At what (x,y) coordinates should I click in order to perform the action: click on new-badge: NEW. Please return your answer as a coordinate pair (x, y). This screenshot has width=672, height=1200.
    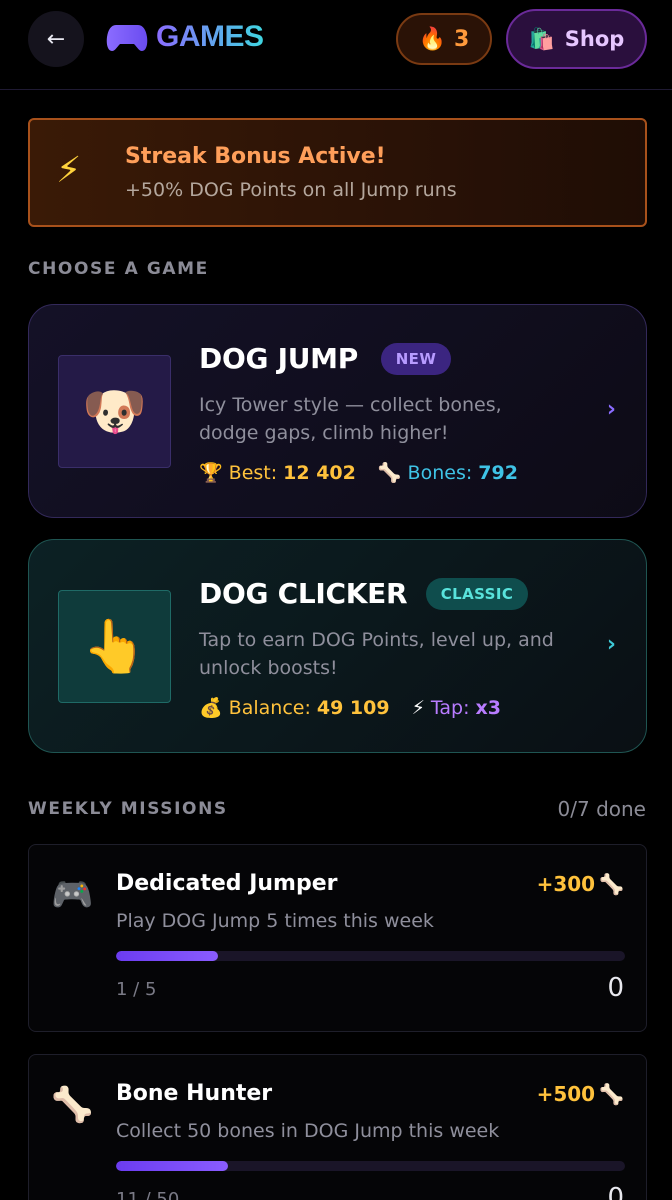
    Looking at the image, I should click on (416, 359).